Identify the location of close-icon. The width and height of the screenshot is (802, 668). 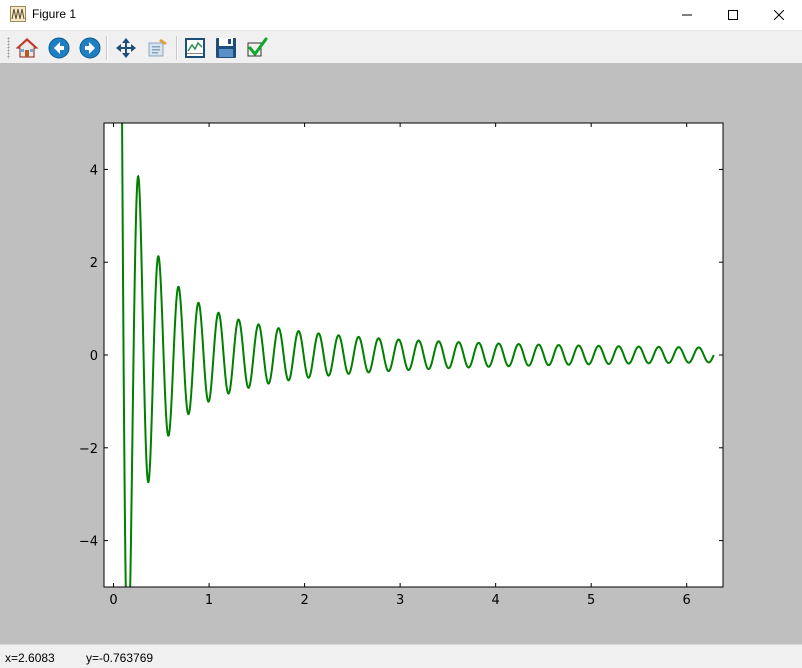
(779, 15).